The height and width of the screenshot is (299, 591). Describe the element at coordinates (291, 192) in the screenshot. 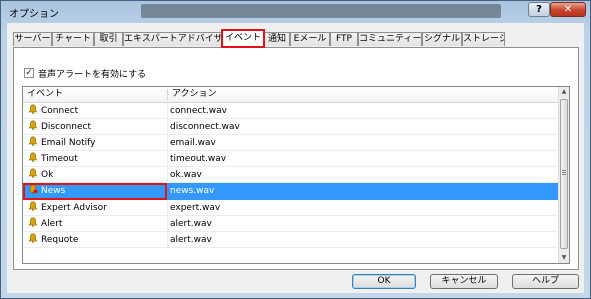

I see `list-row-news: News news.wav` at that location.